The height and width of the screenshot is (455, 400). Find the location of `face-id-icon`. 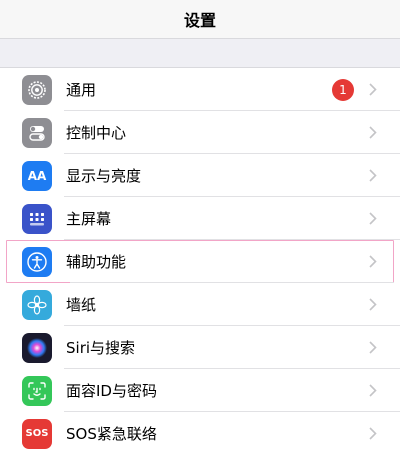

face-id-icon is located at coordinates (37, 390).